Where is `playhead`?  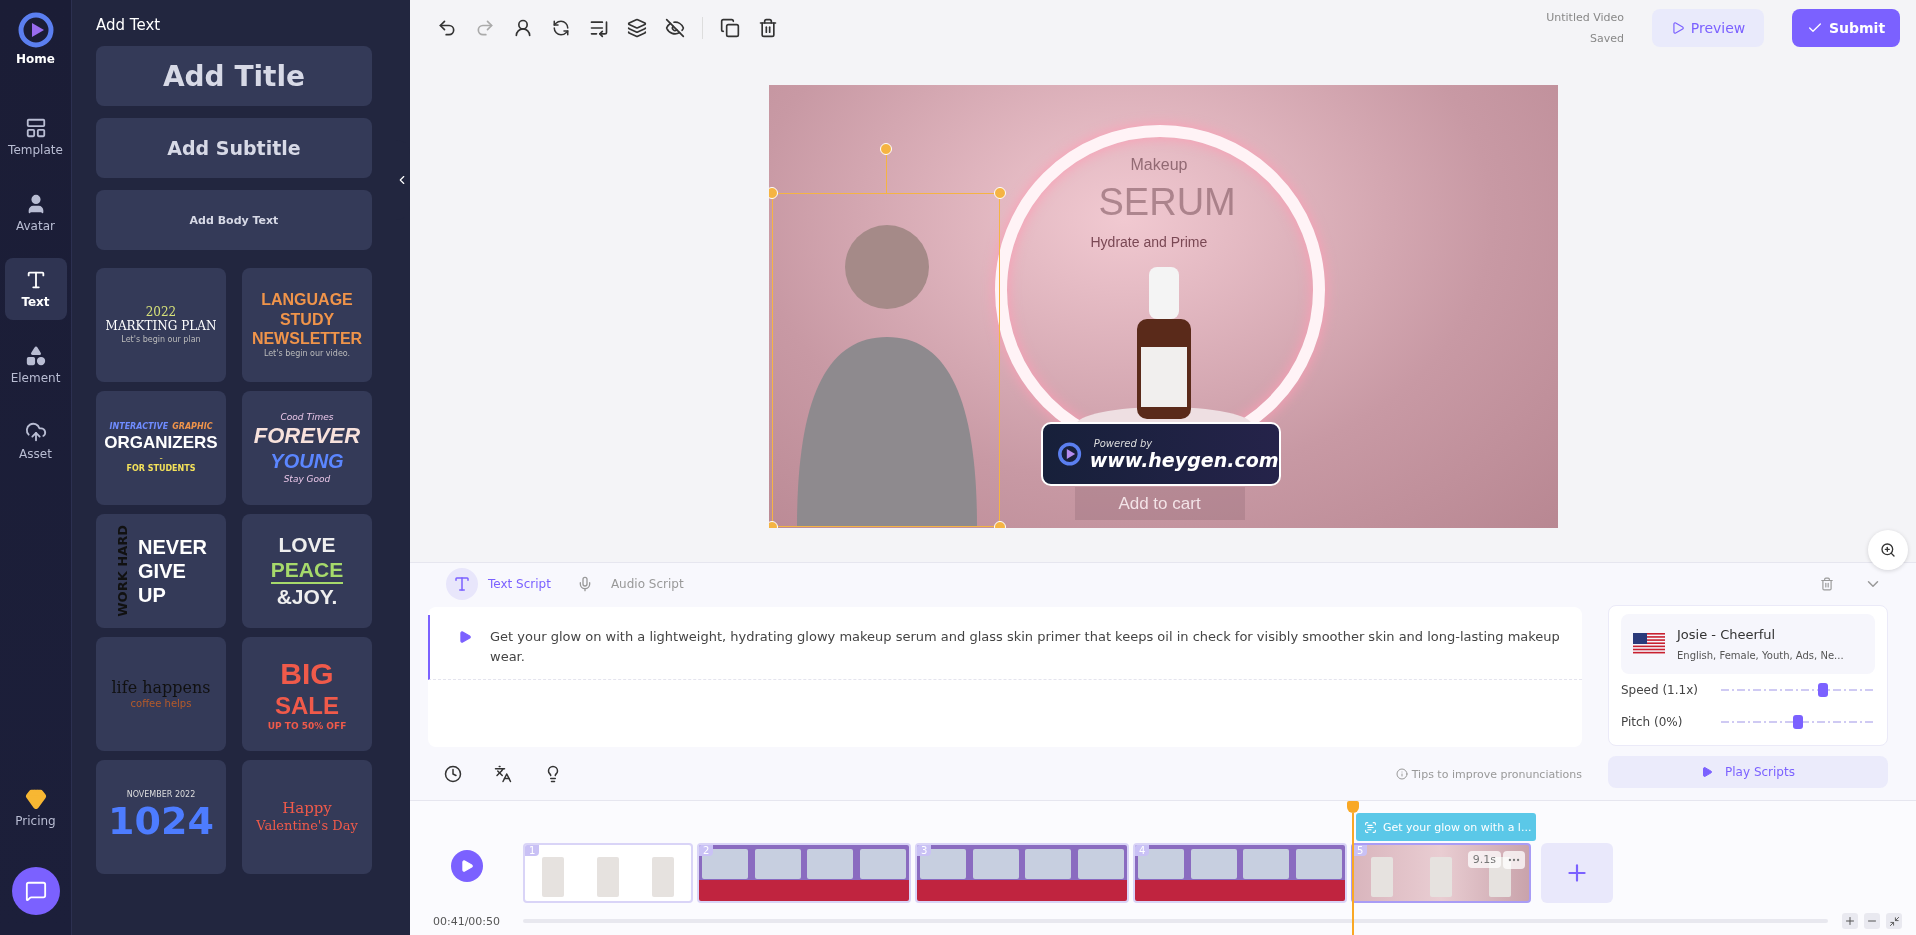 playhead is located at coordinates (1353, 868).